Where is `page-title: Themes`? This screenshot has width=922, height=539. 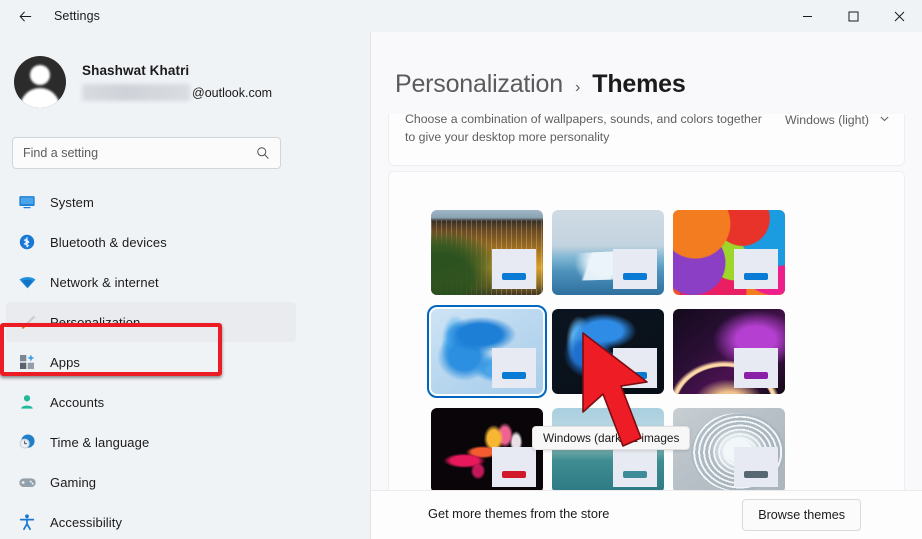
page-title: Themes is located at coordinates (639, 84).